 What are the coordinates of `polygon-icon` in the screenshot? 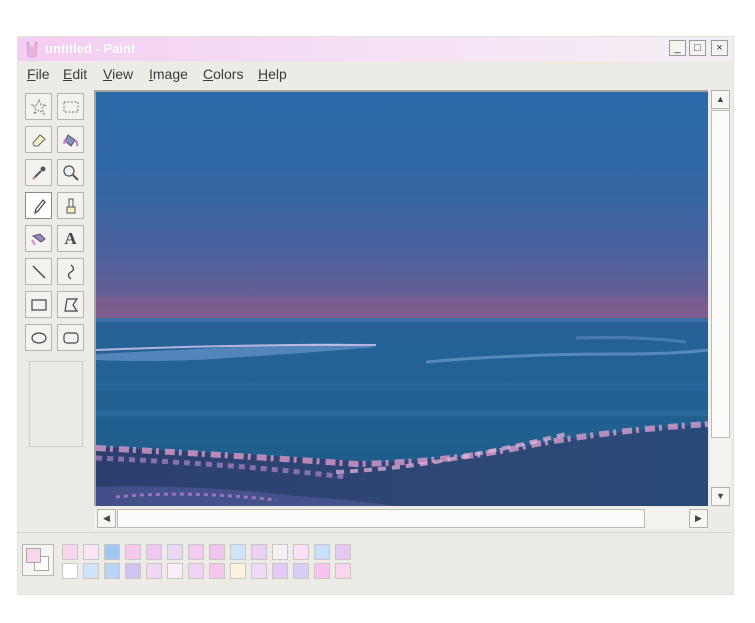 It's located at (70, 304).